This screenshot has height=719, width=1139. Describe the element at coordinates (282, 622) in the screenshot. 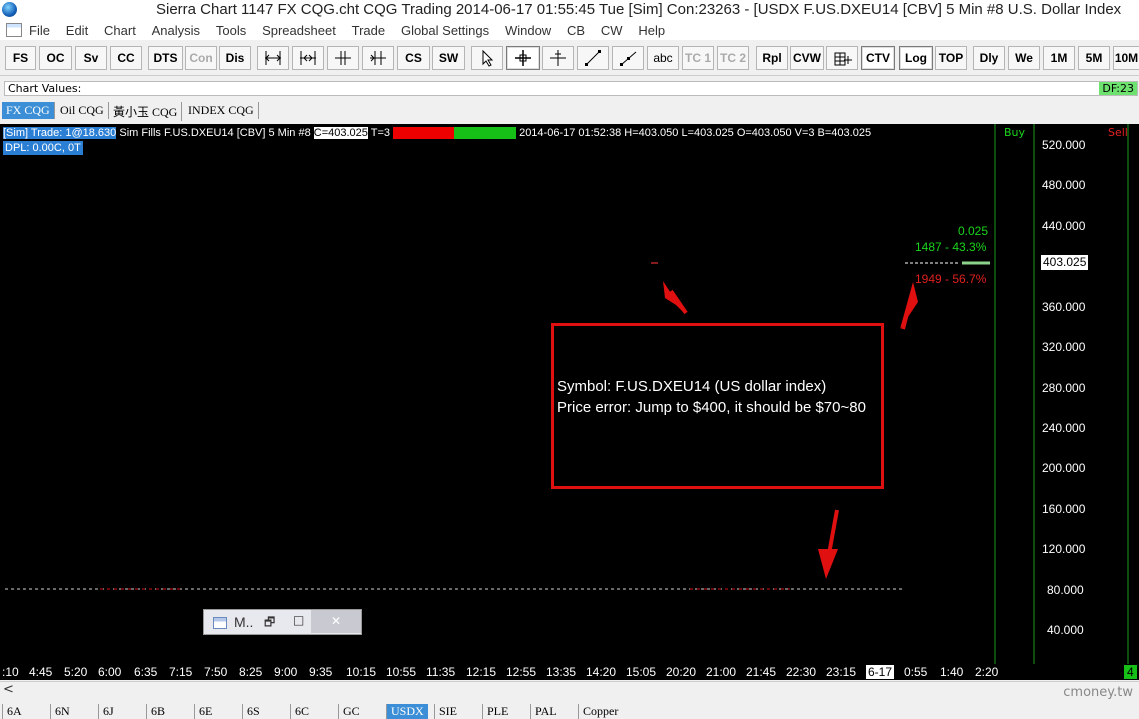

I see `minimized-window: M.. 🗗 □ ✕` at that location.